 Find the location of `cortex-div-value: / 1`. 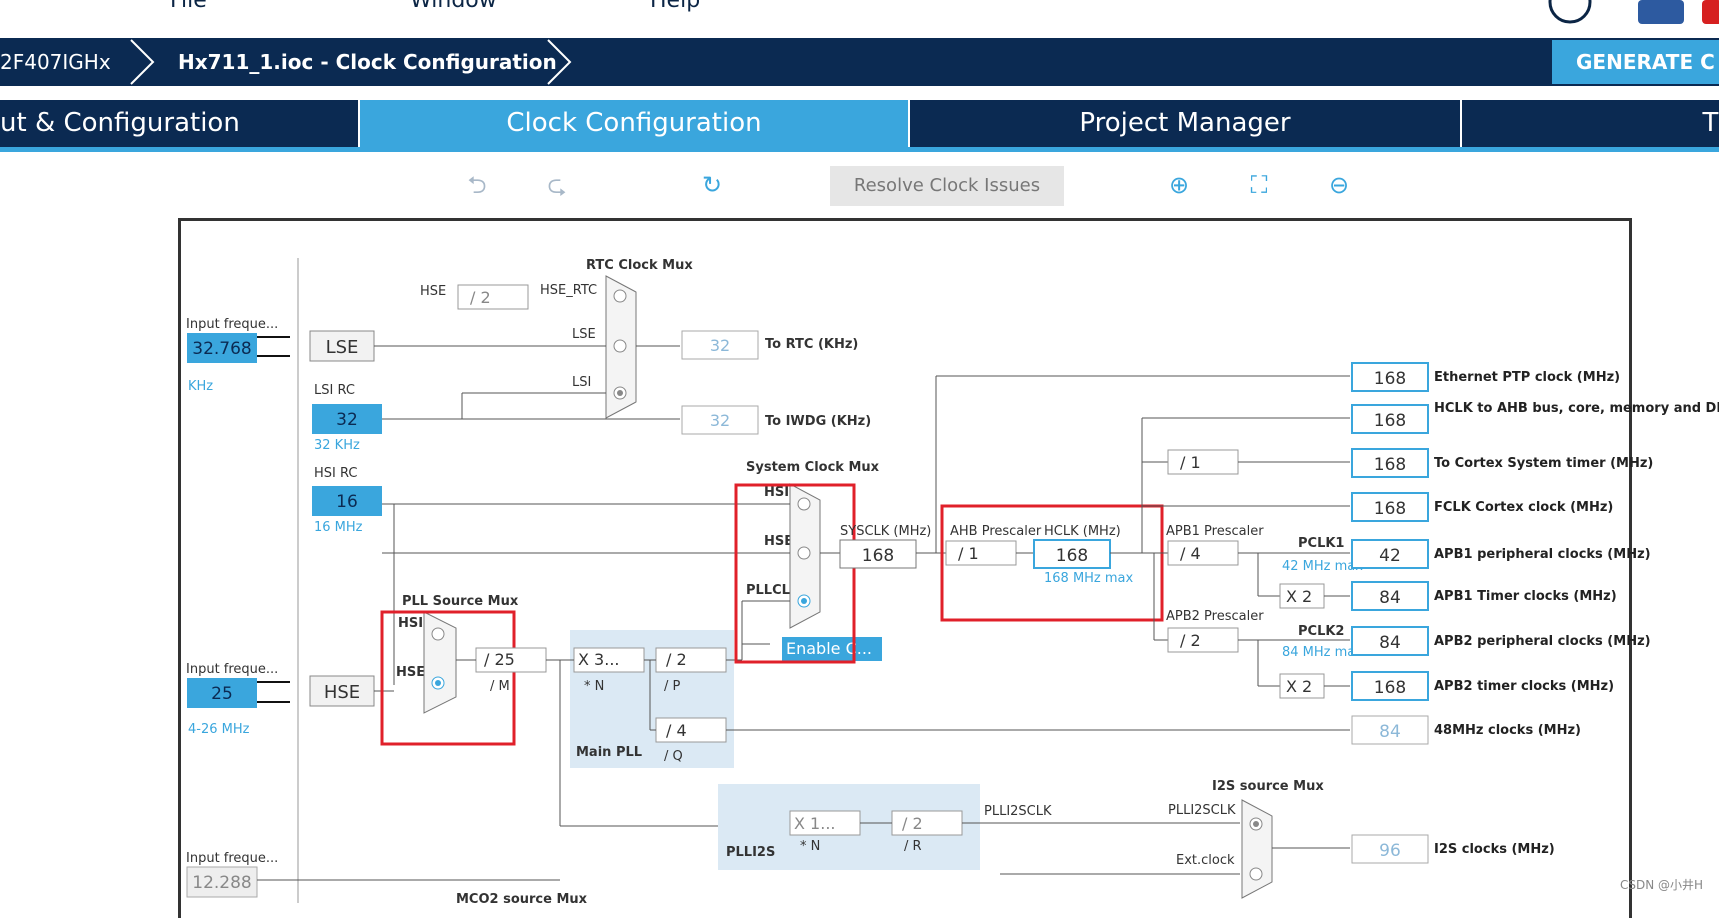

cortex-div-value: / 1 is located at coordinates (1190, 462).